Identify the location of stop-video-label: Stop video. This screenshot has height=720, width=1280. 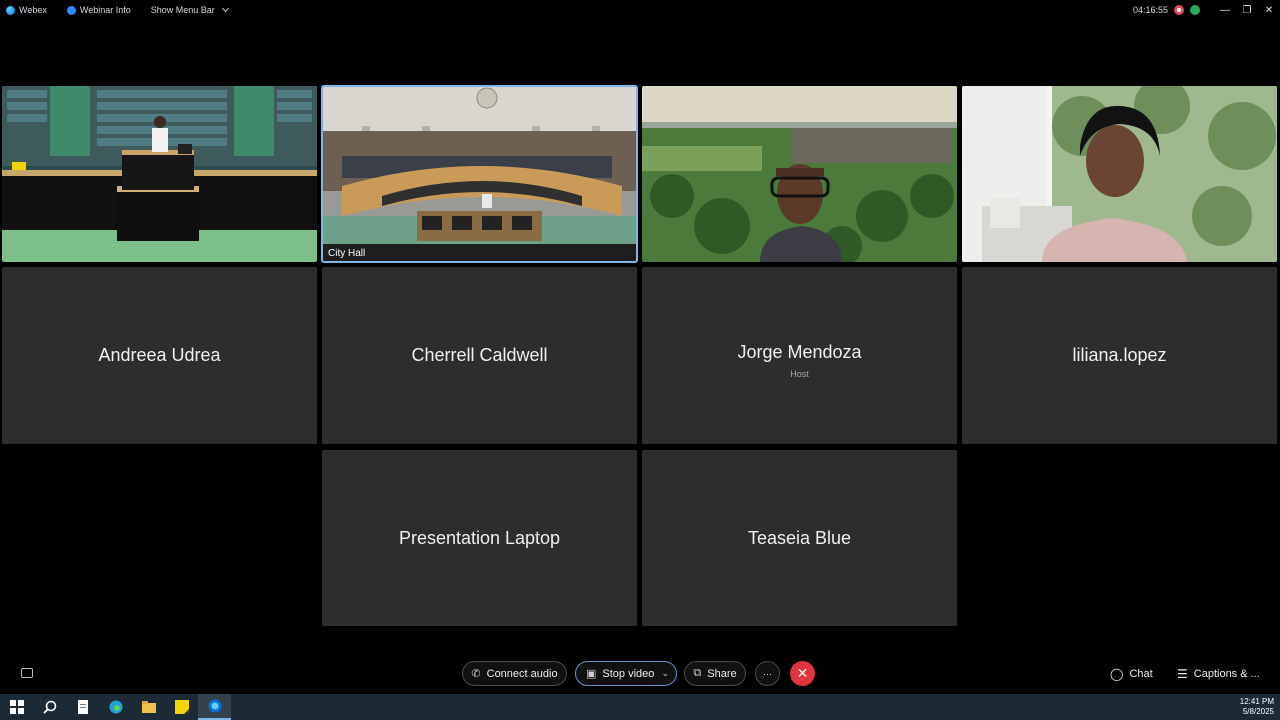
(628, 673).